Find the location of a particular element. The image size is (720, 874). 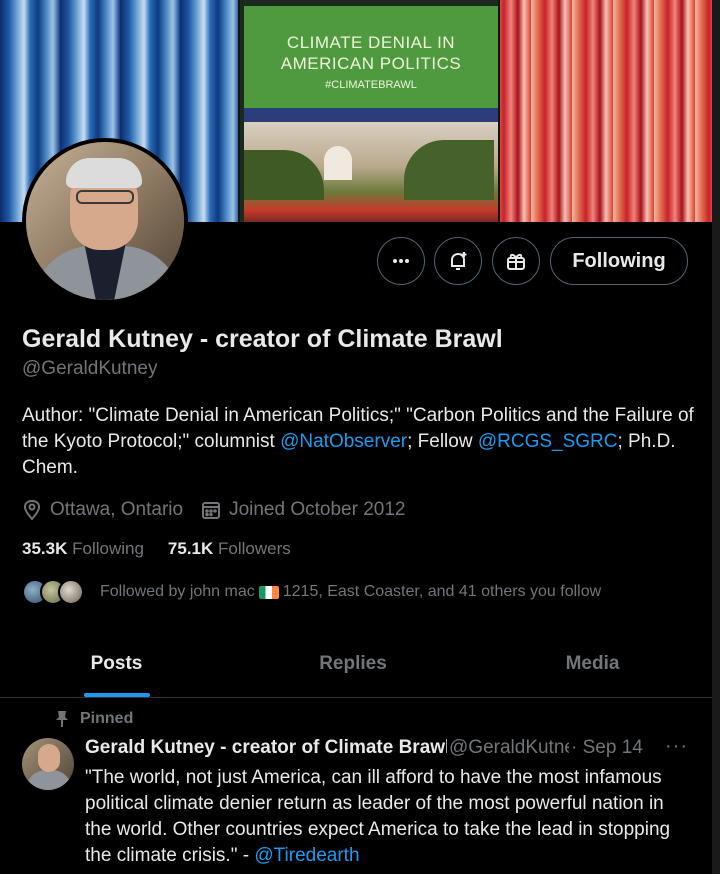

location-text: Ottawa, Ontario is located at coordinates (117, 509).